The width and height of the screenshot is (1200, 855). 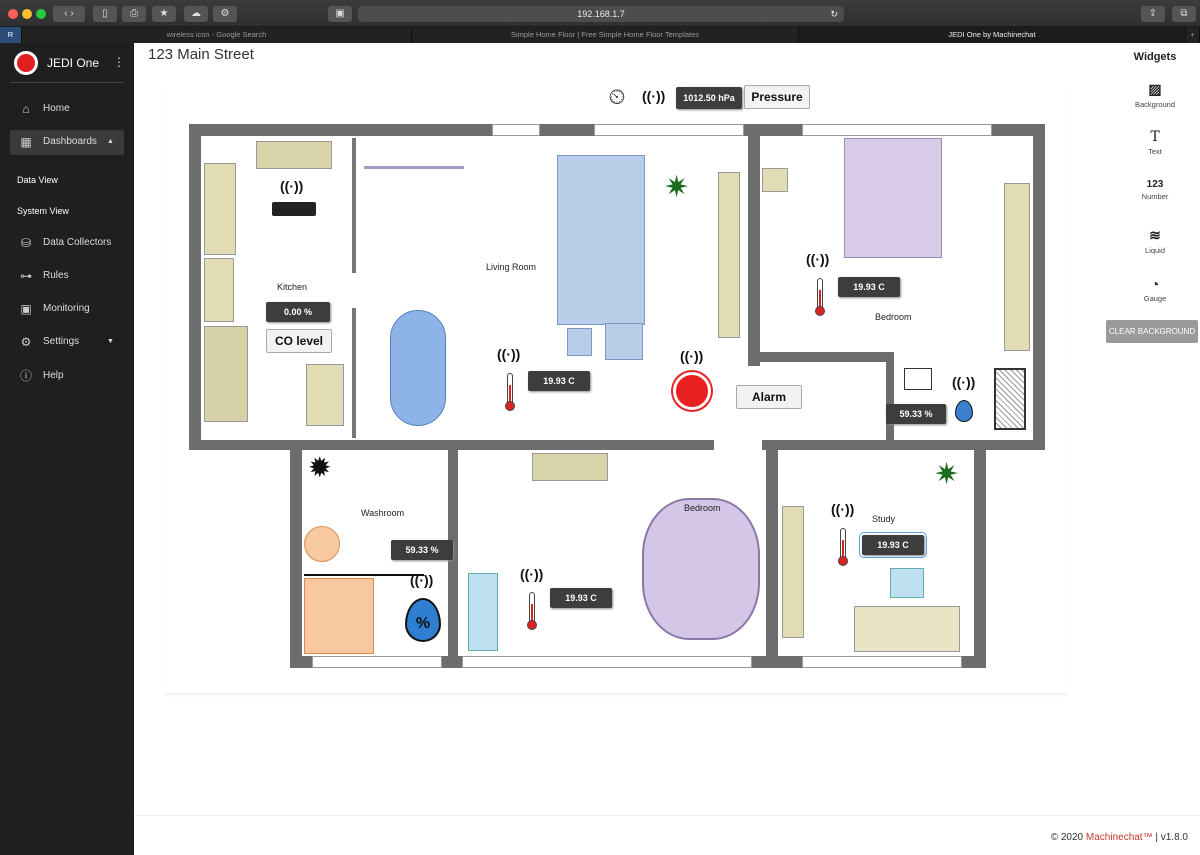 I want to click on alarm-label: Alarm, so click(x=769, y=397).